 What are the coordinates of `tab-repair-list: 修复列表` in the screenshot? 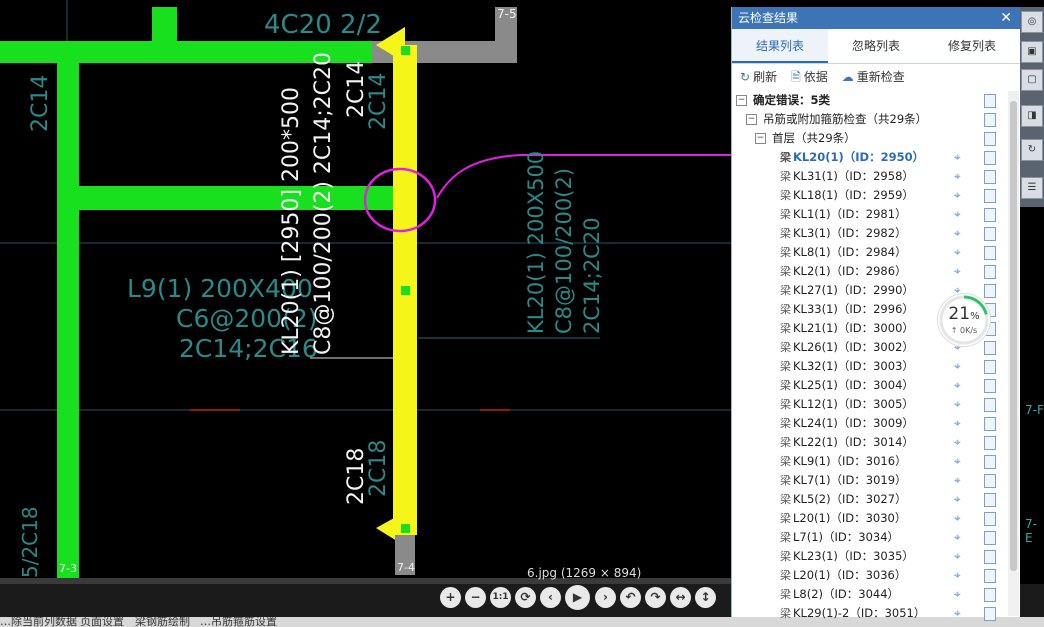 It's located at (972, 46).